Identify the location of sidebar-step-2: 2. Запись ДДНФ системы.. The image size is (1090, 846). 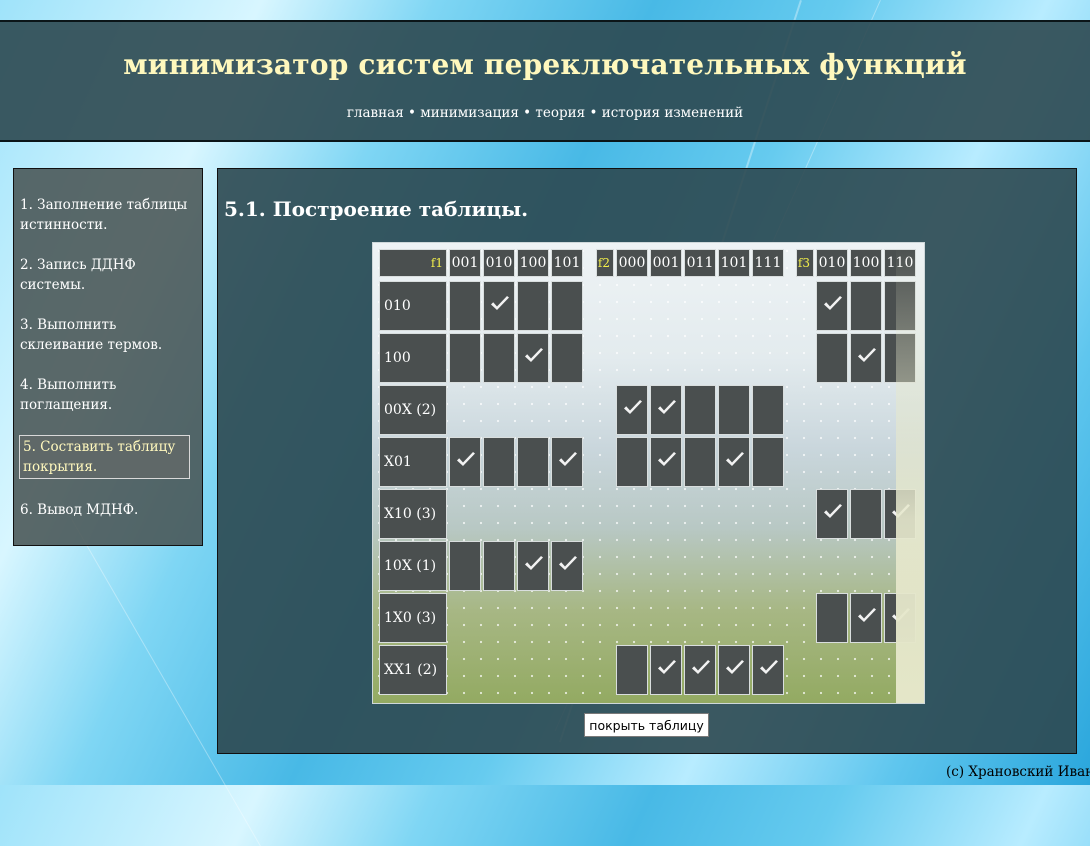
(109, 275).